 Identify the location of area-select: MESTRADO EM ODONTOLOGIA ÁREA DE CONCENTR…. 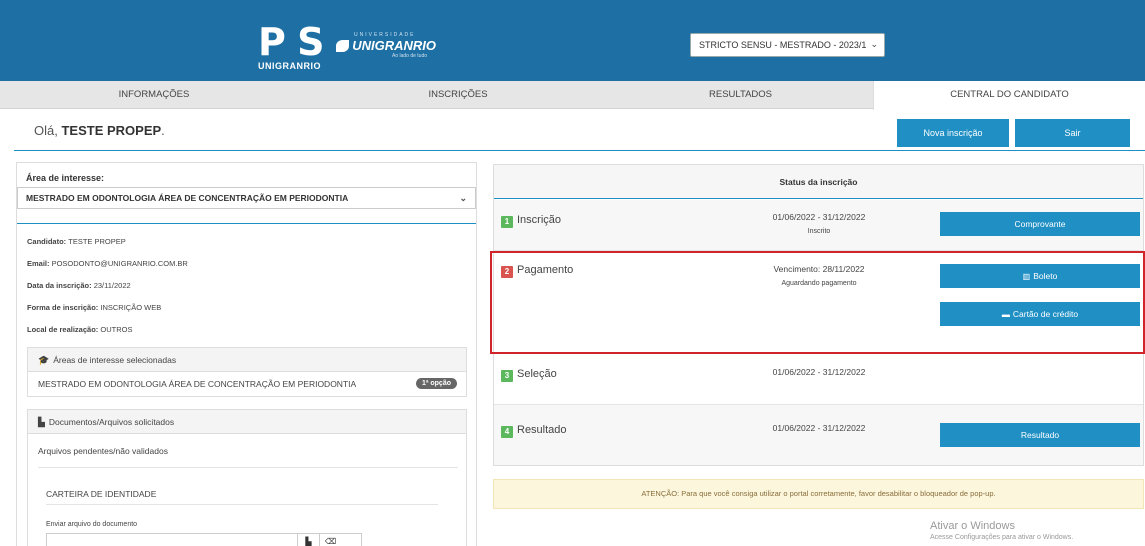
(246, 198).